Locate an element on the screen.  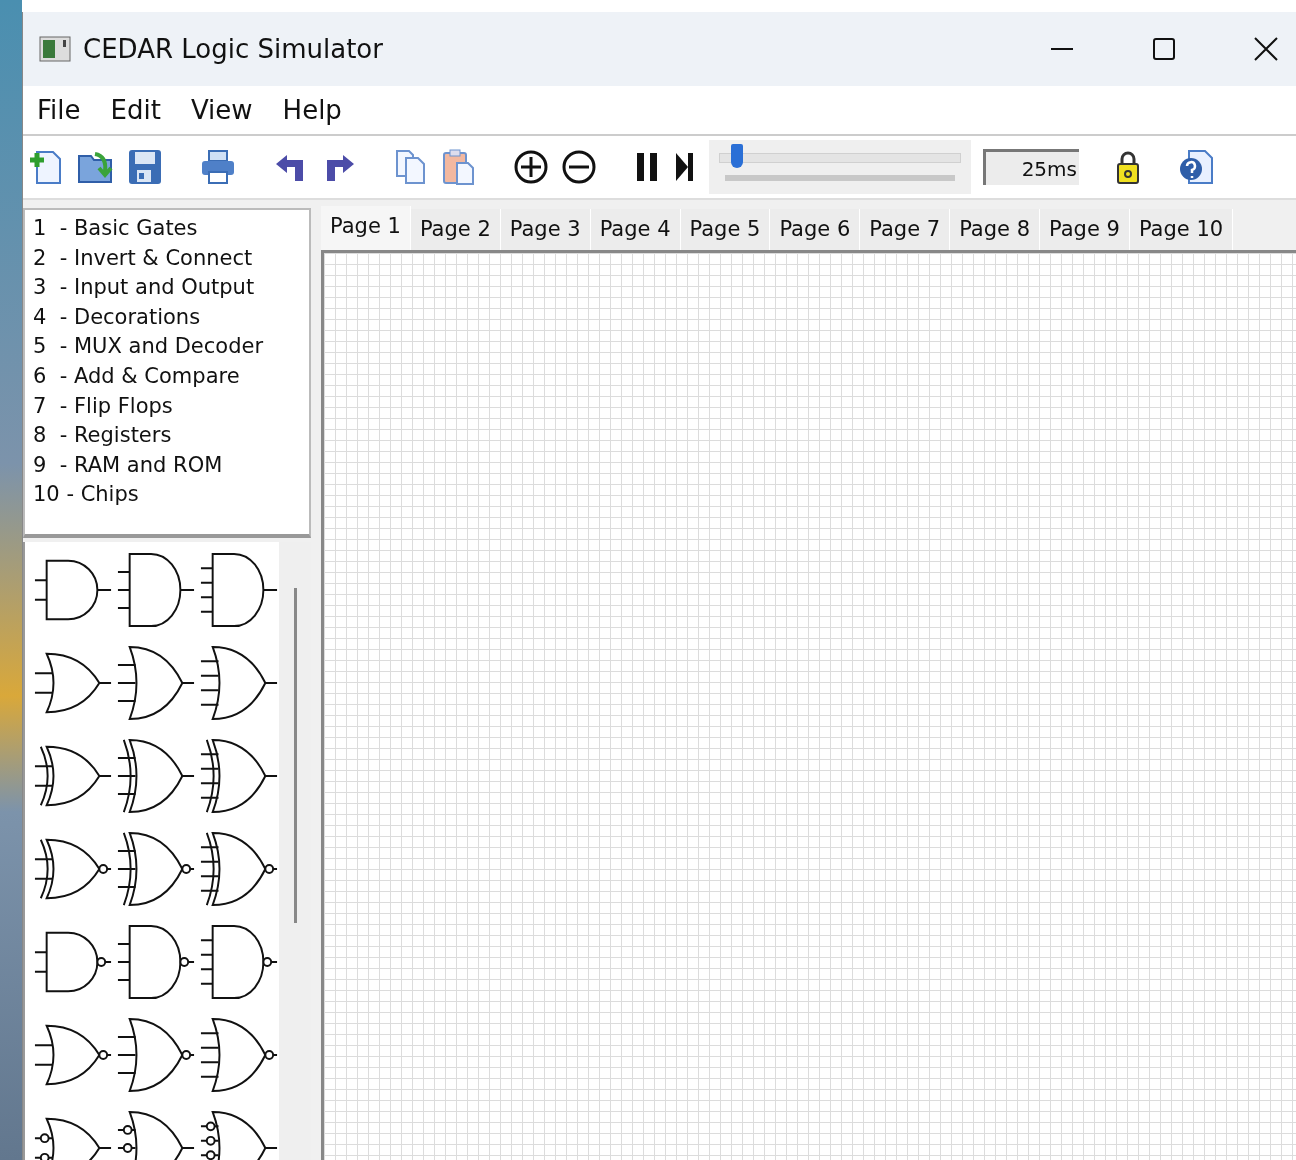
close-icon is located at coordinates (1266, 49).